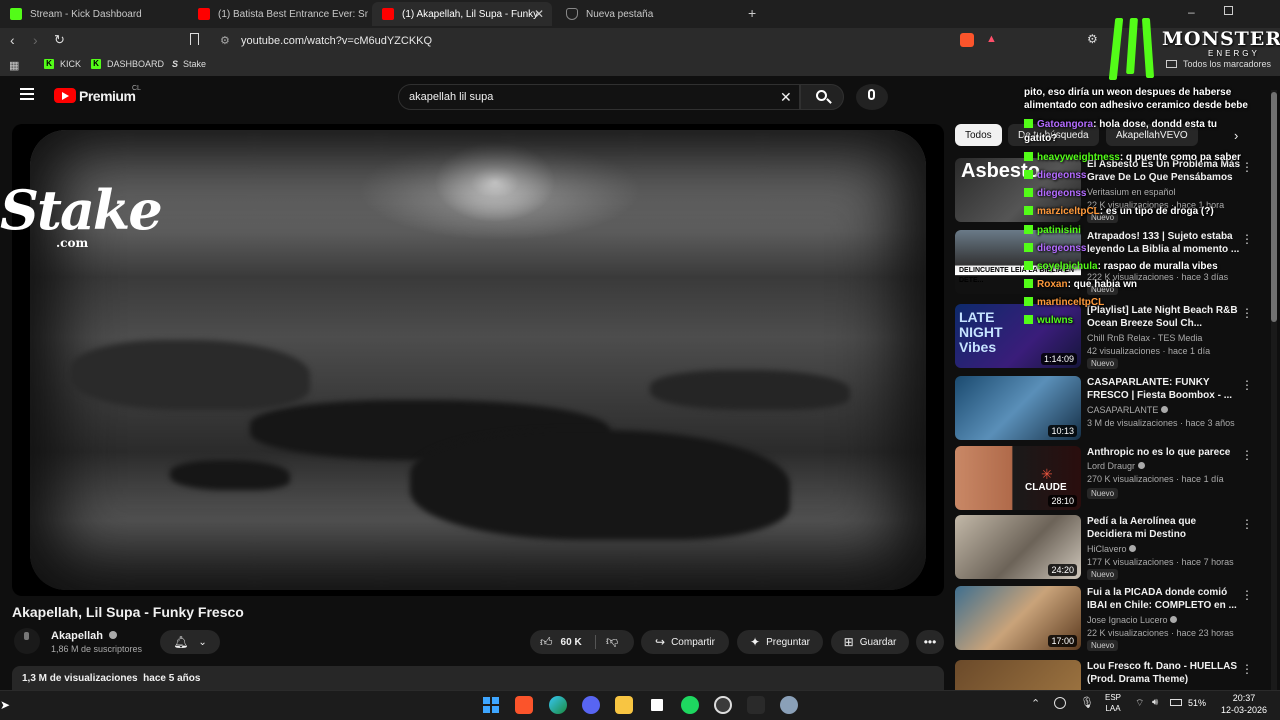  Describe the element at coordinates (495, 709) in the screenshot. I see `start-pane` at that location.